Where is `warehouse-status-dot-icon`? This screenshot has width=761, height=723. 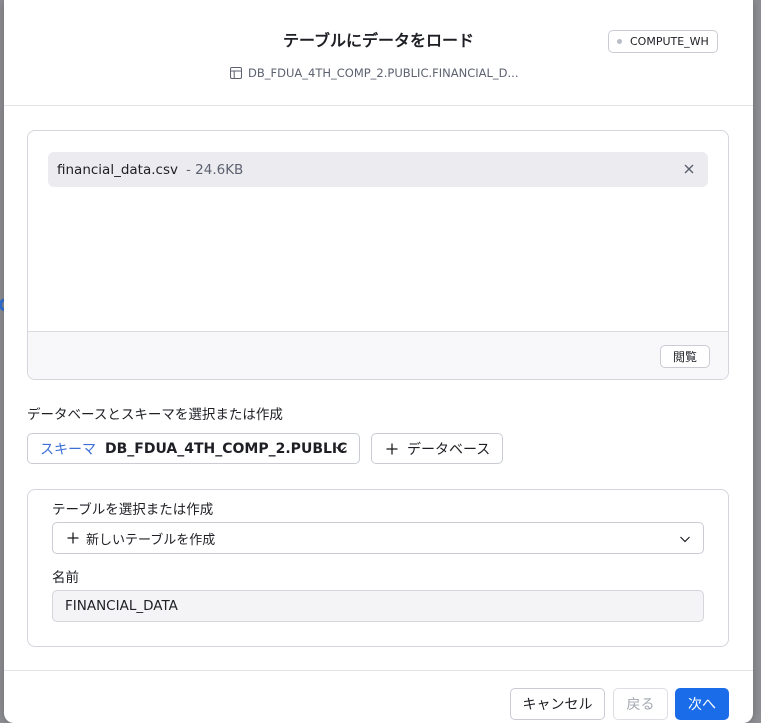
warehouse-status-dot-icon is located at coordinates (619, 41).